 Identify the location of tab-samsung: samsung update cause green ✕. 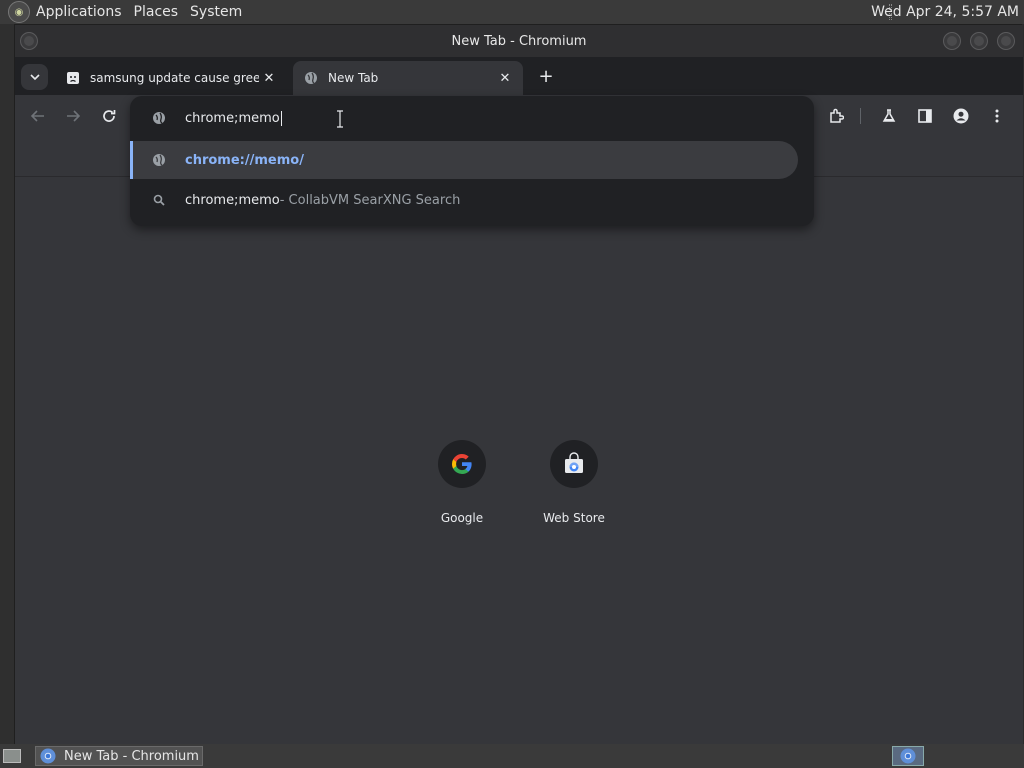
(171, 78).